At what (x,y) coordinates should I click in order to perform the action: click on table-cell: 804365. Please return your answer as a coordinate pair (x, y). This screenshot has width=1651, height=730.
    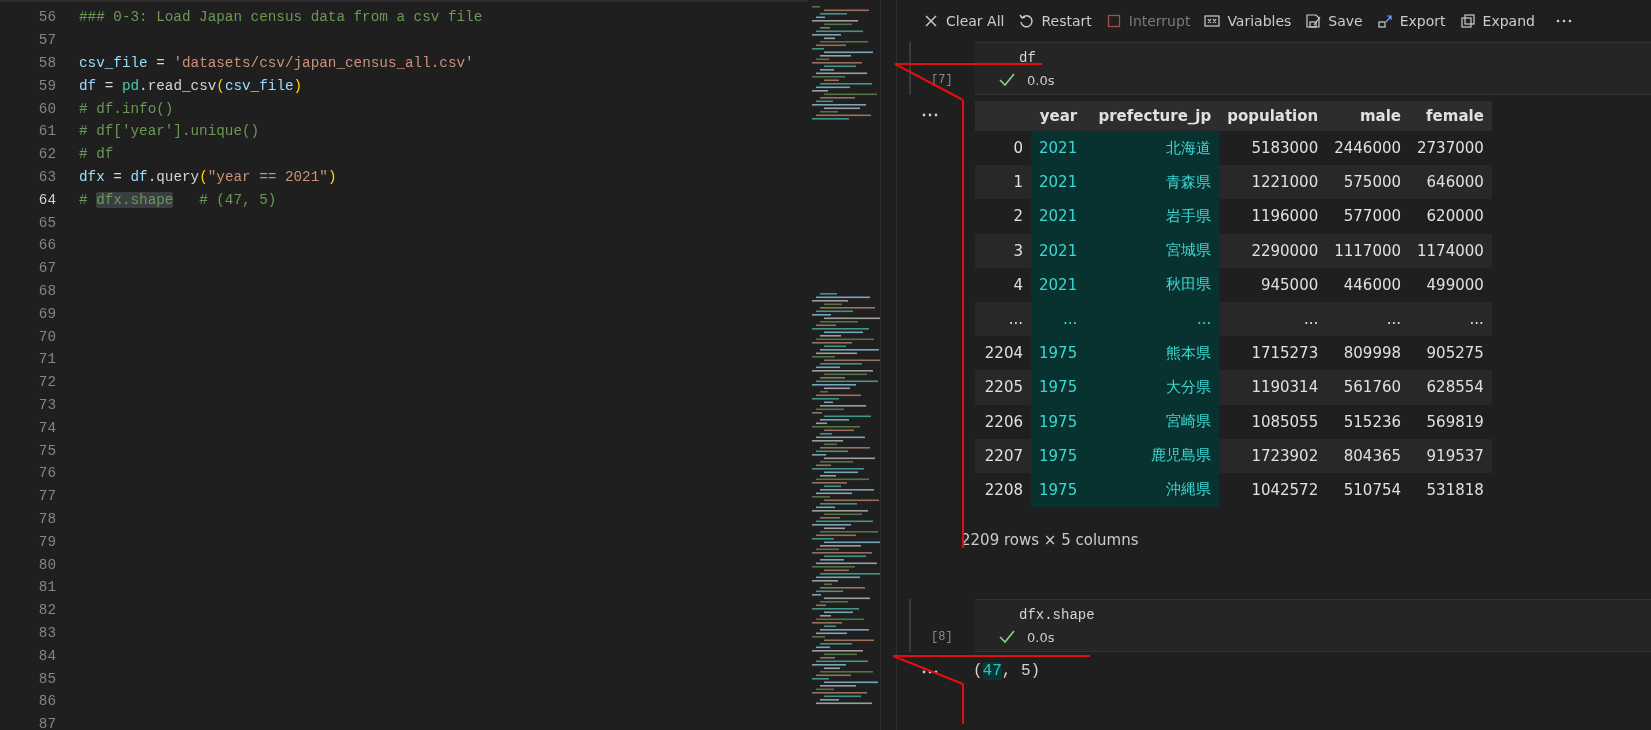
    Looking at the image, I should click on (1368, 455).